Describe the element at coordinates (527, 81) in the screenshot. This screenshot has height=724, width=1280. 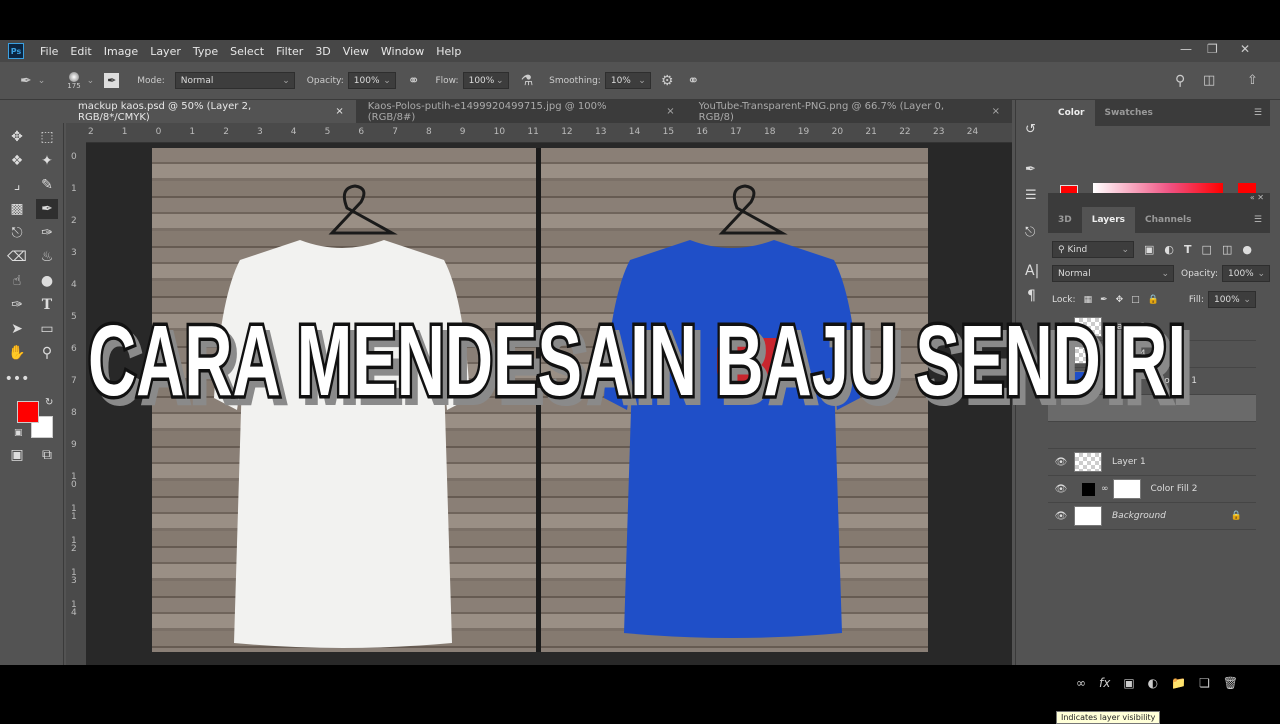
I see `airbrush-icon: ⚗` at that location.